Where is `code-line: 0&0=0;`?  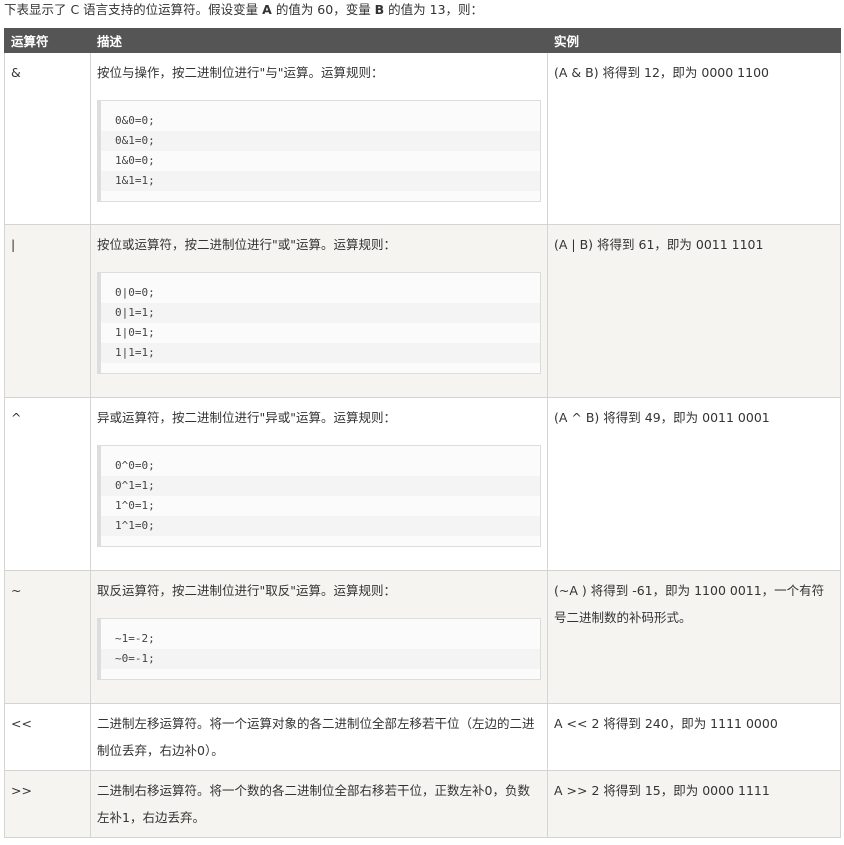
code-line: 0&0=0; is located at coordinates (135, 120).